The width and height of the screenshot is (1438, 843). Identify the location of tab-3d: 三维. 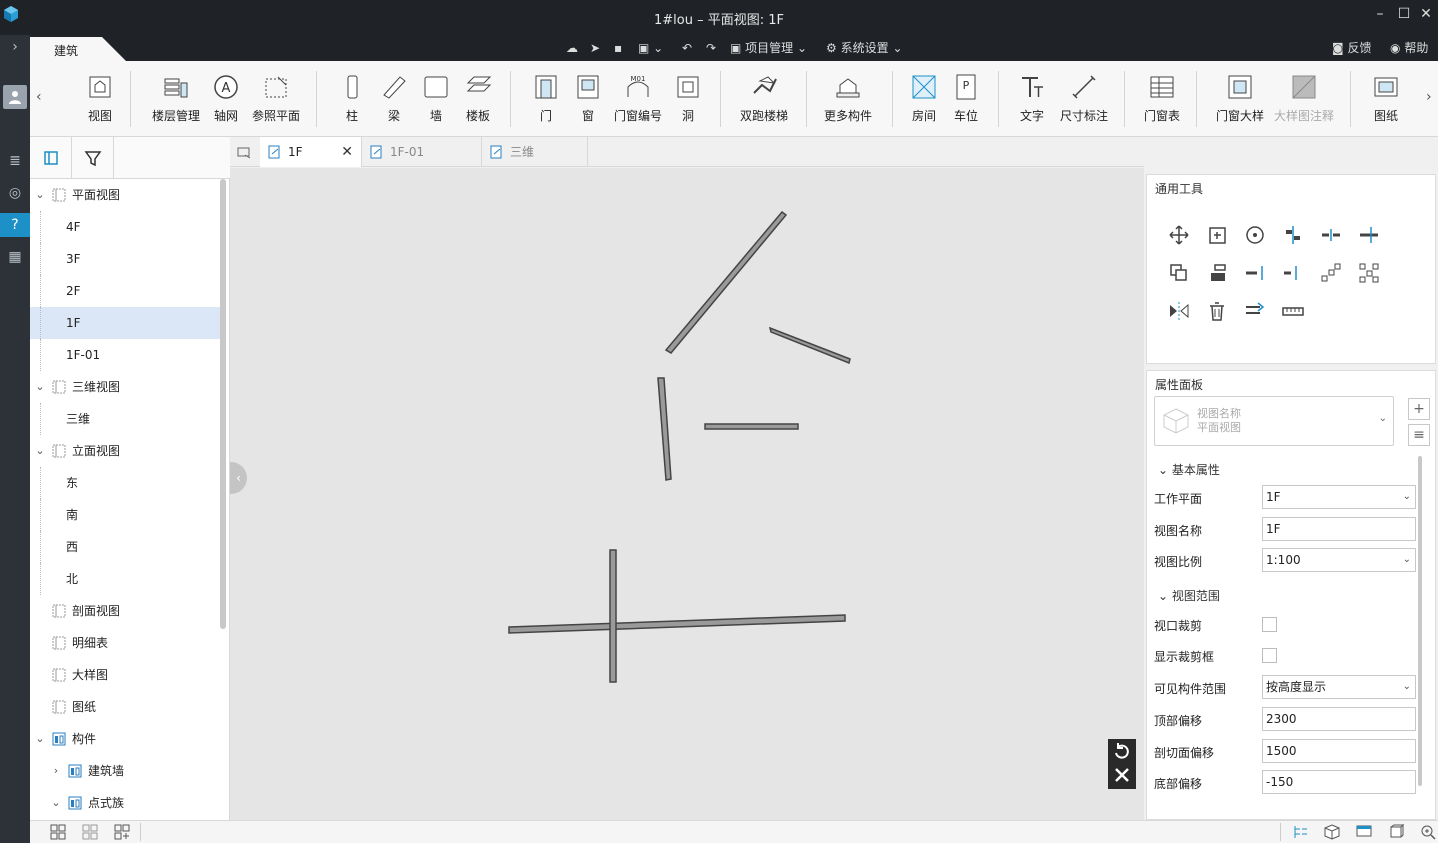
(535, 152).